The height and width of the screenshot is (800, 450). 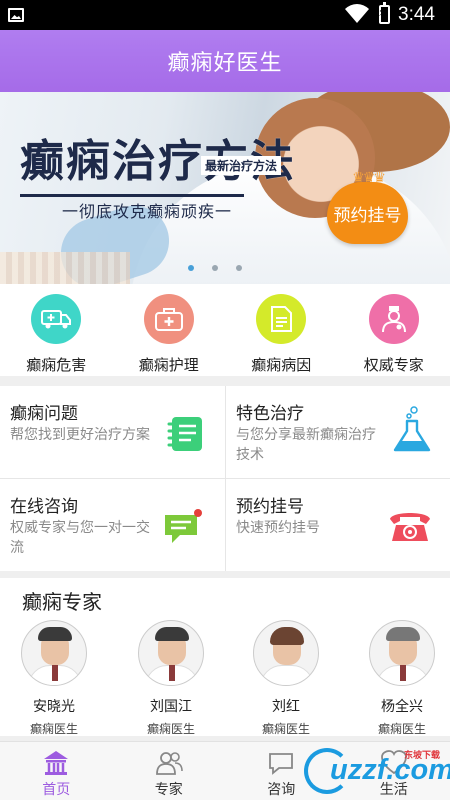 What do you see at coordinates (168, 790) in the screenshot?
I see `tab-label: 专家` at bounding box center [168, 790].